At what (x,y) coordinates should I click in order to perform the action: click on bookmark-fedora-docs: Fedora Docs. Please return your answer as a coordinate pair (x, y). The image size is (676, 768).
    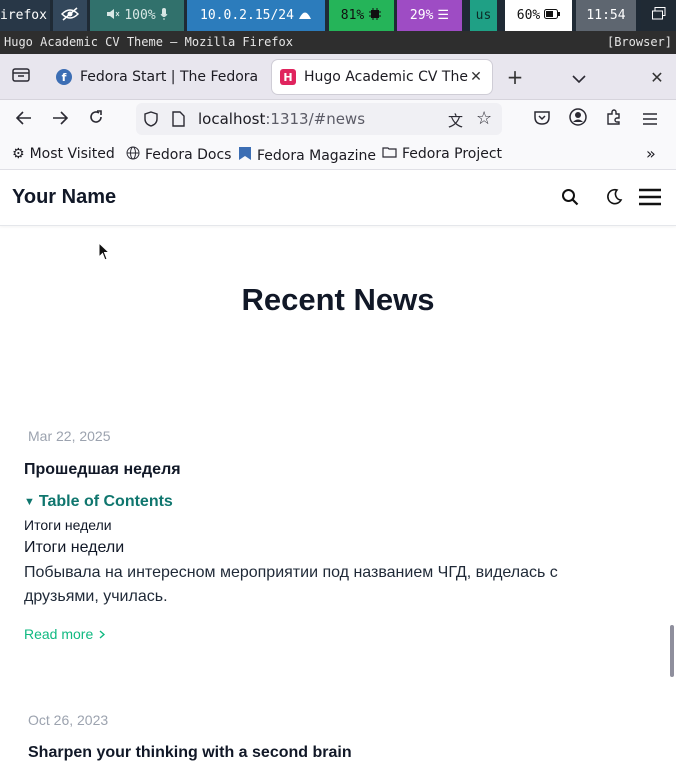
    Looking at the image, I should click on (178, 155).